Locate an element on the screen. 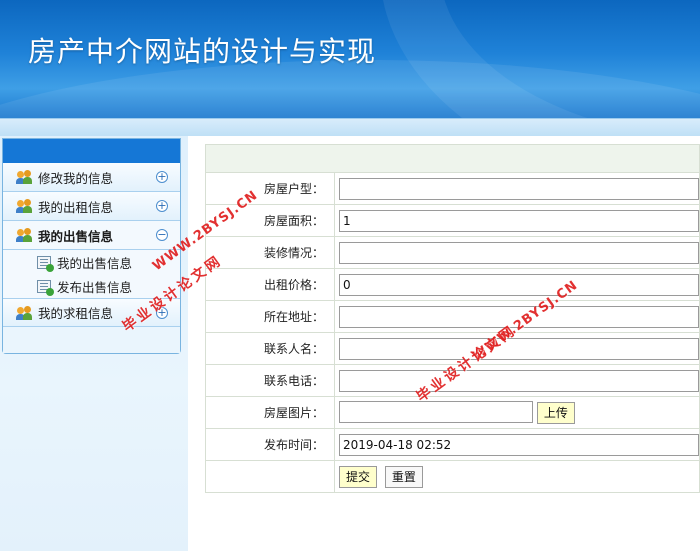  form-row-area: 房屋面积： is located at coordinates (452, 220).